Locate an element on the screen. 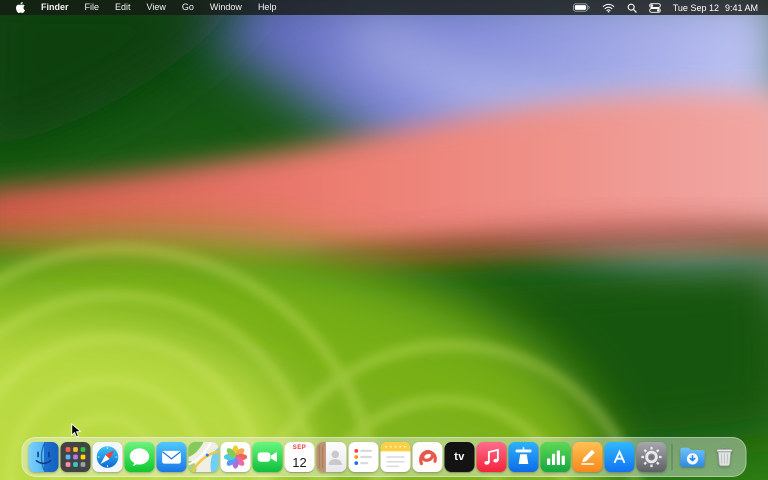 The image size is (768, 480). apple-logo-icon is located at coordinates (20, 7).